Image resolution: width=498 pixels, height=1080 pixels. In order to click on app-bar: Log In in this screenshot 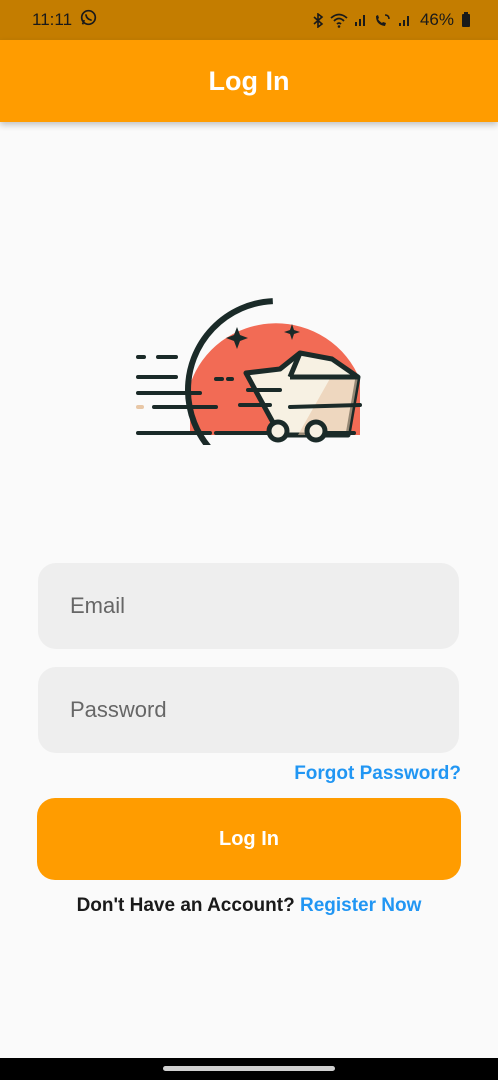, I will do `click(249, 81)`.